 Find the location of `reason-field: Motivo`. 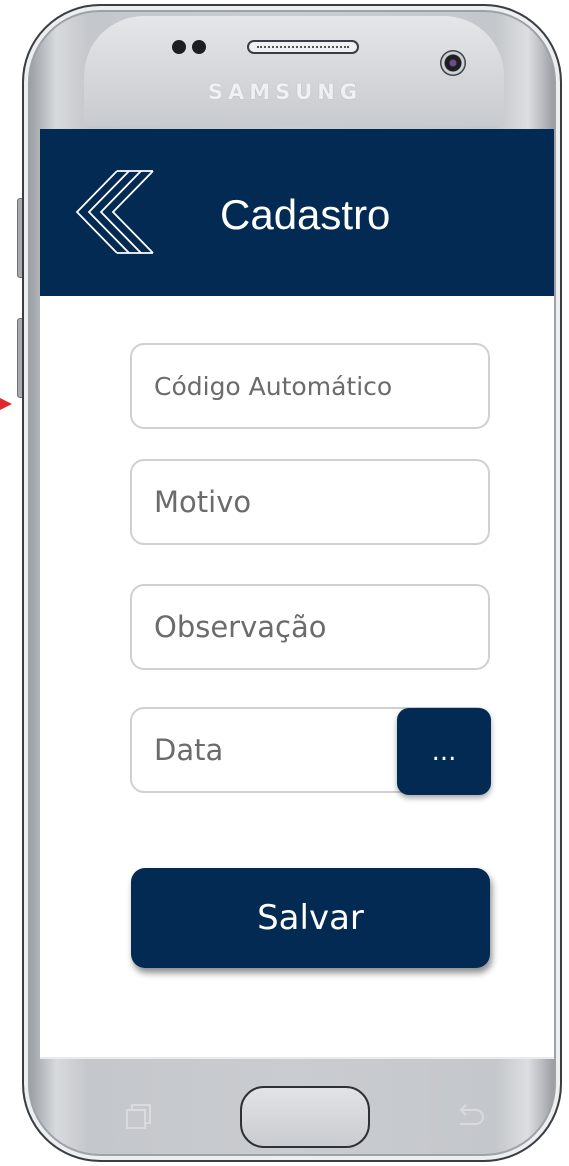

reason-field: Motivo is located at coordinates (310, 502).